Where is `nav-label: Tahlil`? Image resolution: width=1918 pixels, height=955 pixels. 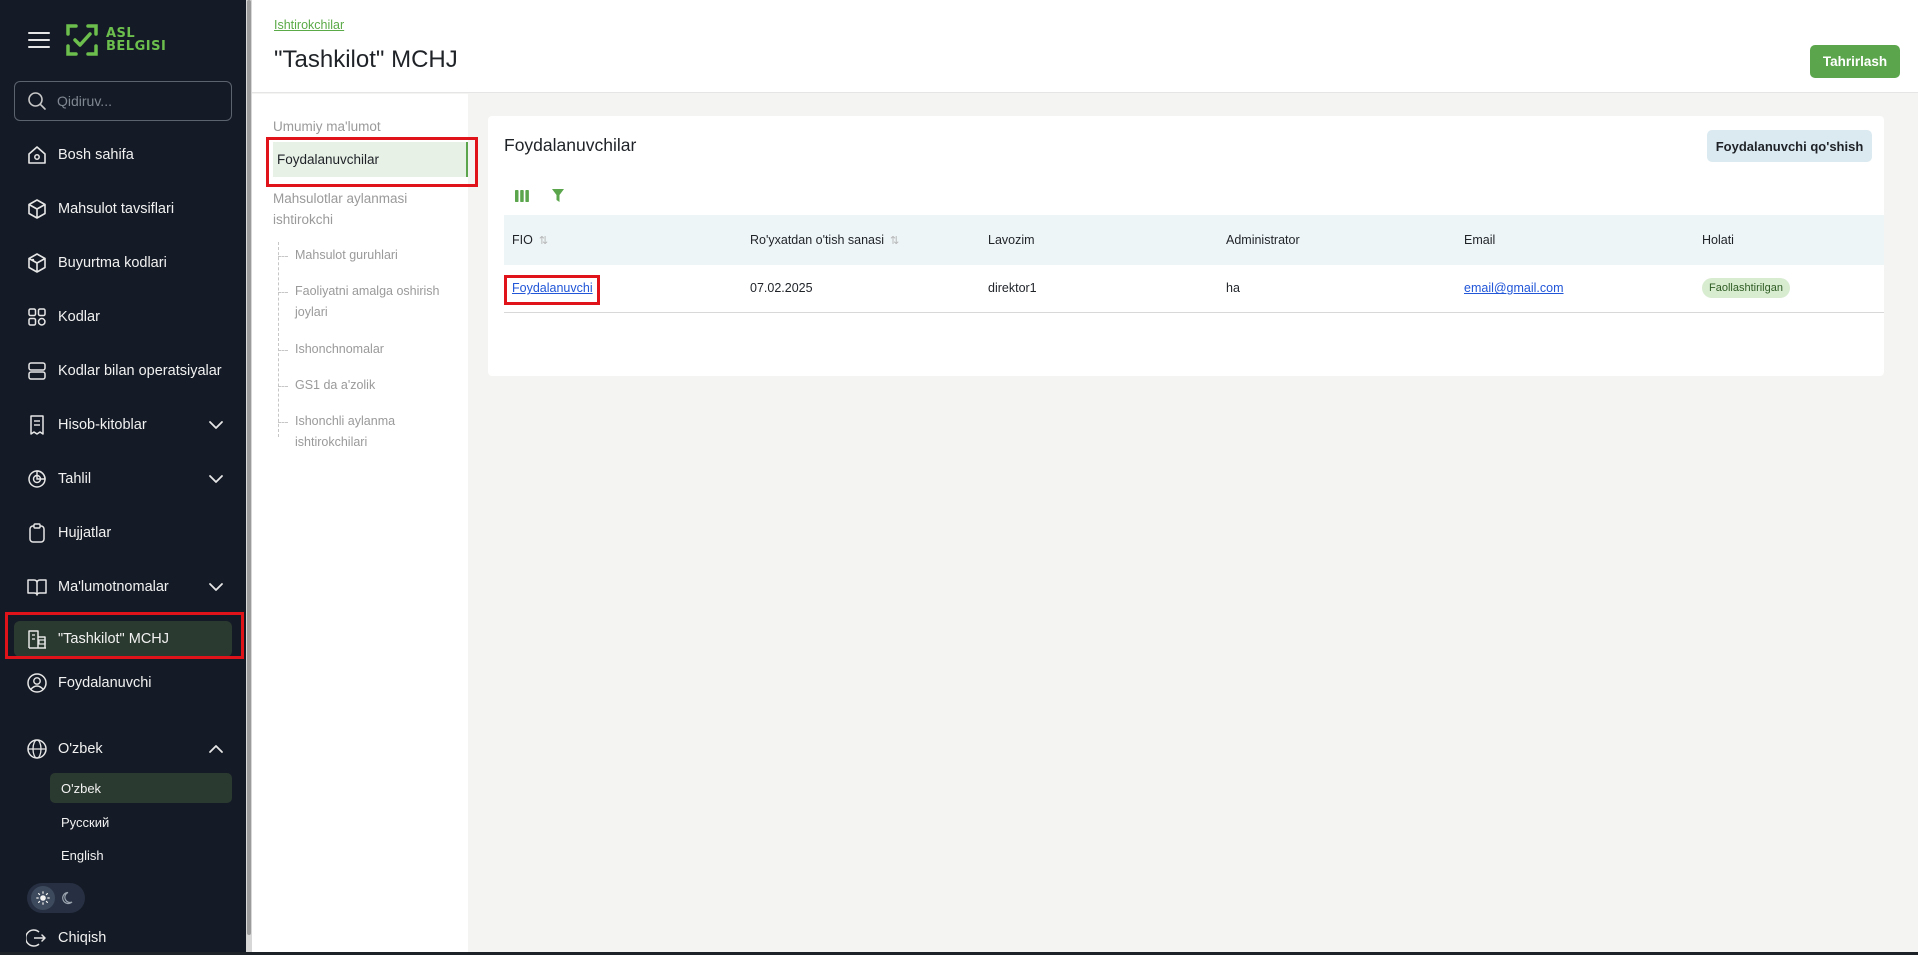 nav-label: Tahlil is located at coordinates (75, 479).